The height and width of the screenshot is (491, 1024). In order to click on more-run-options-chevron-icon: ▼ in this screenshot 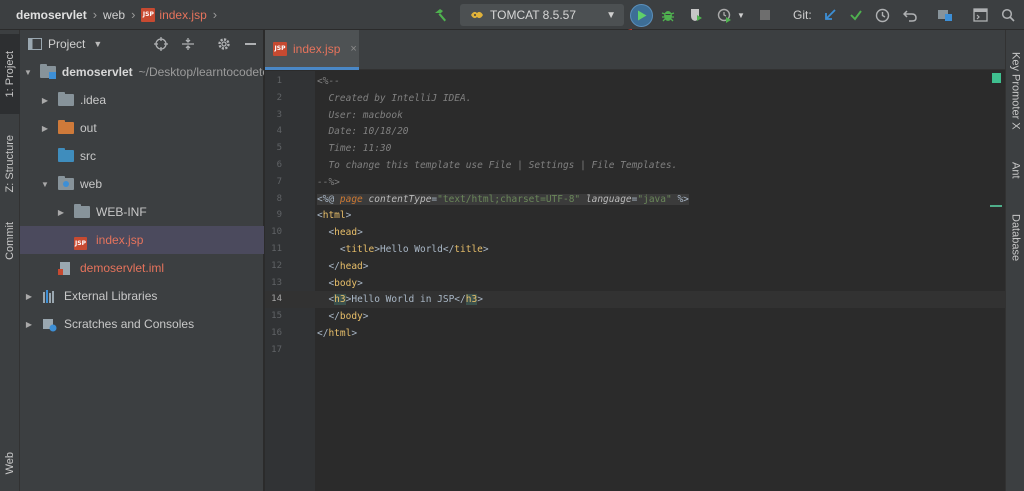, I will do `click(741, 15)`.